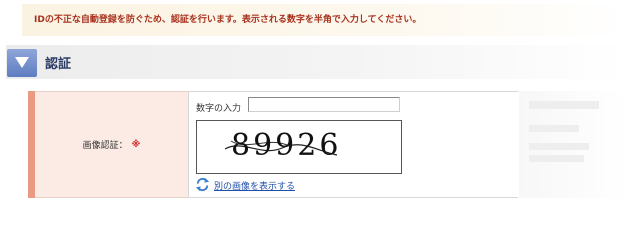 This screenshot has width=627, height=240. Describe the element at coordinates (316, 62) in the screenshot. I see `section-header` at that location.